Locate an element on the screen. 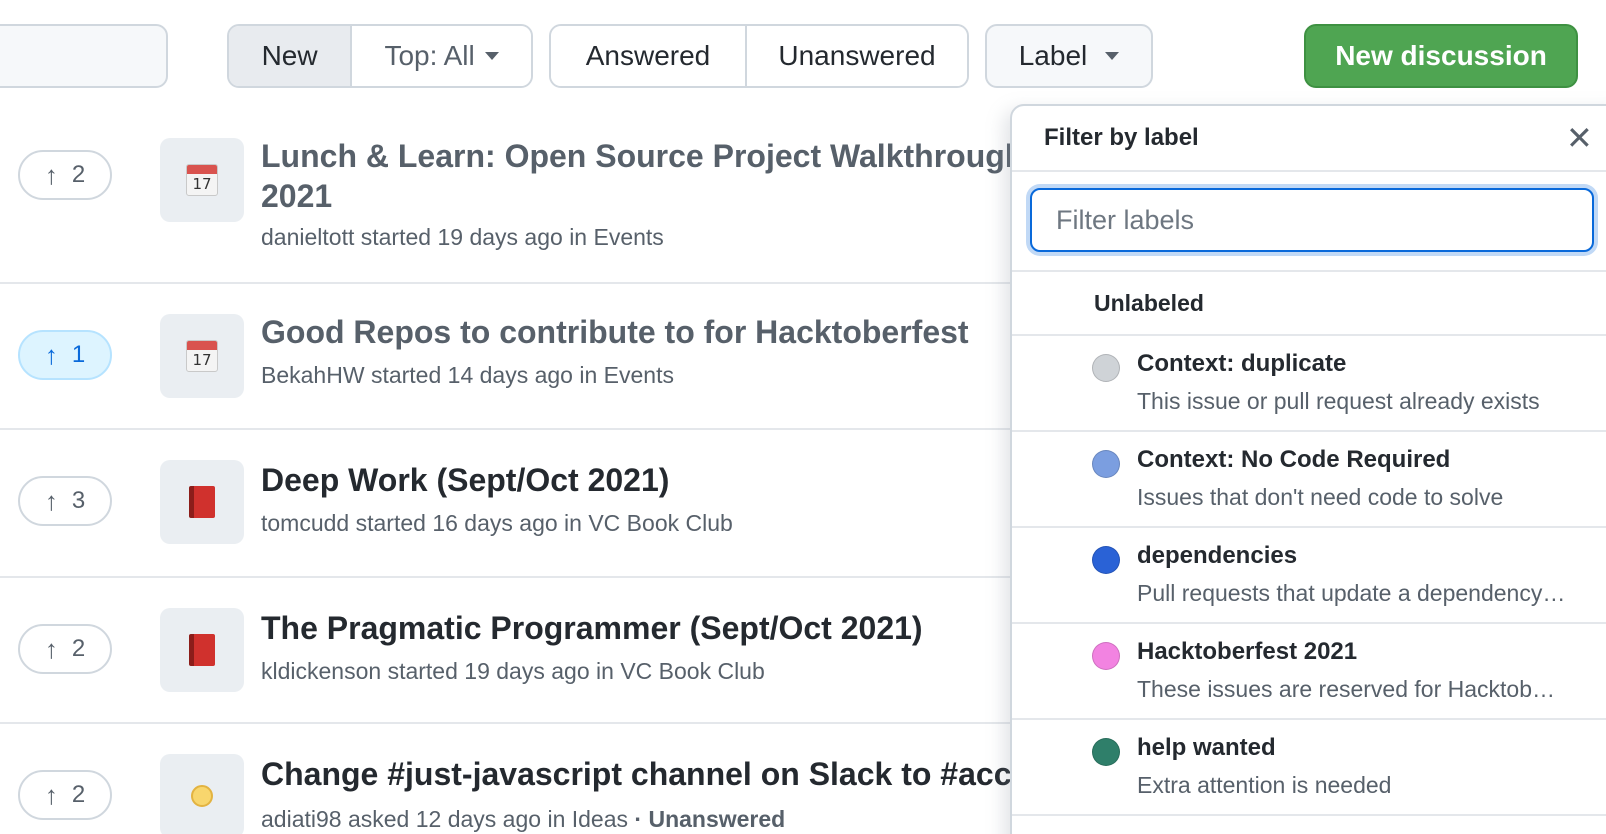 Image resolution: width=1606 pixels, height=834 pixels. label-description: Issues that don't need code to solve is located at coordinates (1320, 497).